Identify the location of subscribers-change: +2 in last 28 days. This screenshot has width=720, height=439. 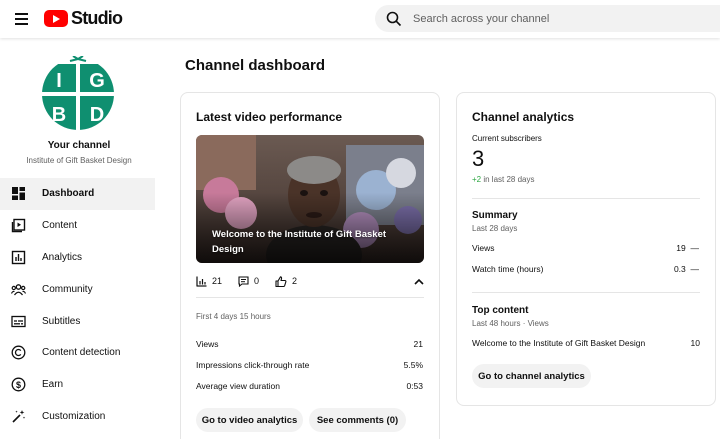
(503, 179).